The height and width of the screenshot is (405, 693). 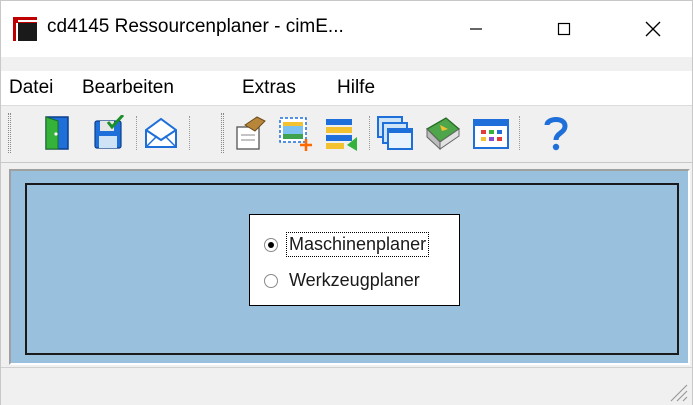 I want to click on mail-button, so click(x=161, y=133).